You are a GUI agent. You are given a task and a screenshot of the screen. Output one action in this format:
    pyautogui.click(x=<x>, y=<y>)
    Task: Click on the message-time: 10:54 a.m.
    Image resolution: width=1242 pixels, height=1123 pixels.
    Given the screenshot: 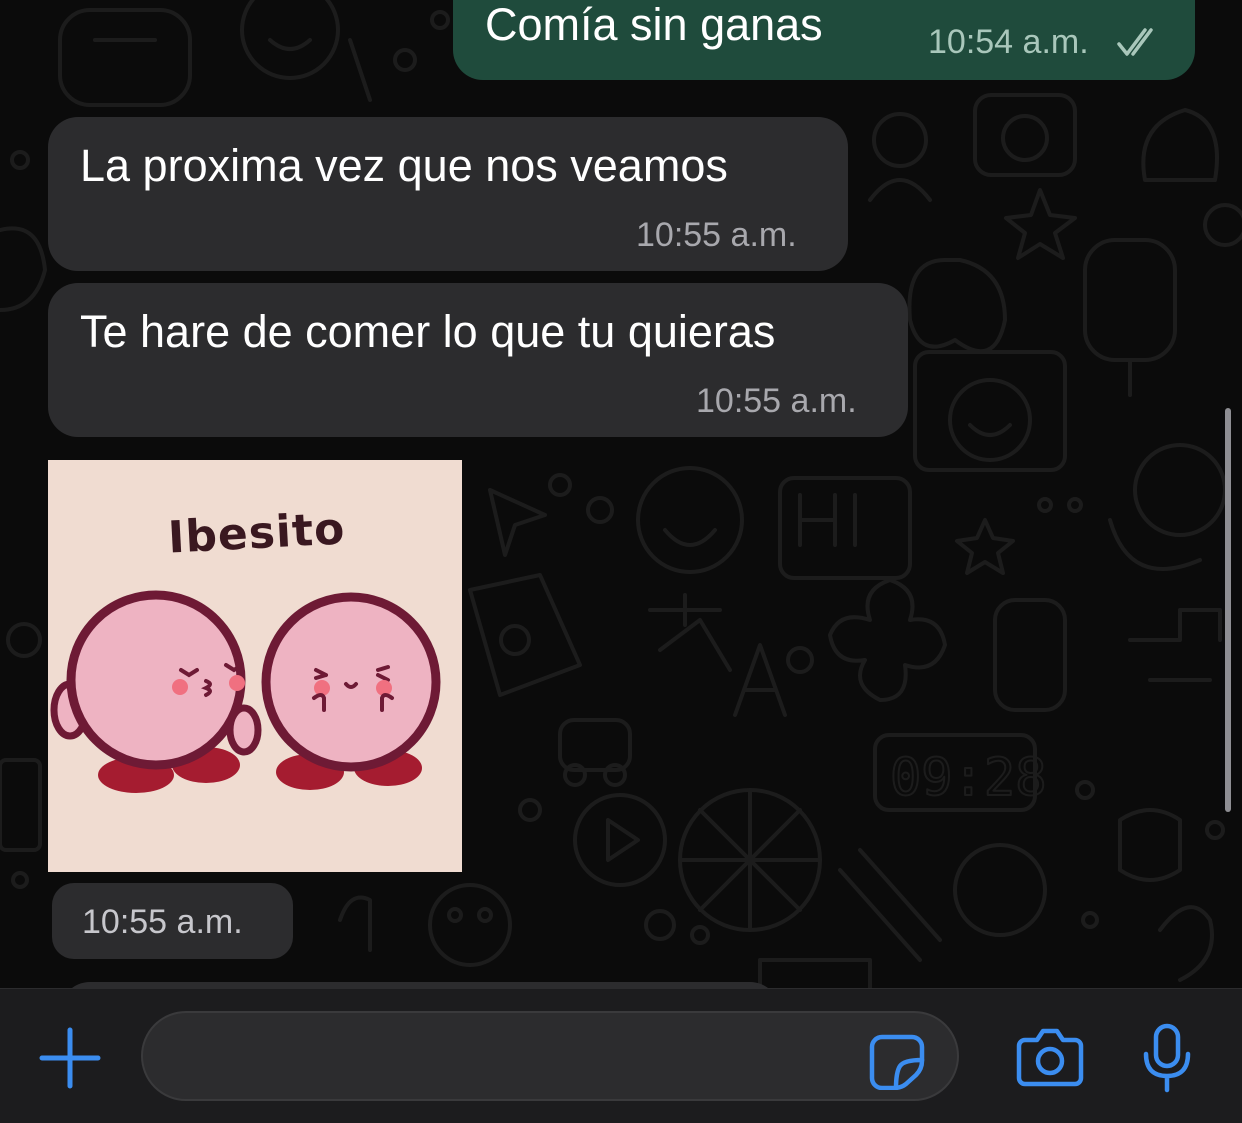 What is the action you would take?
    pyautogui.click(x=1008, y=42)
    